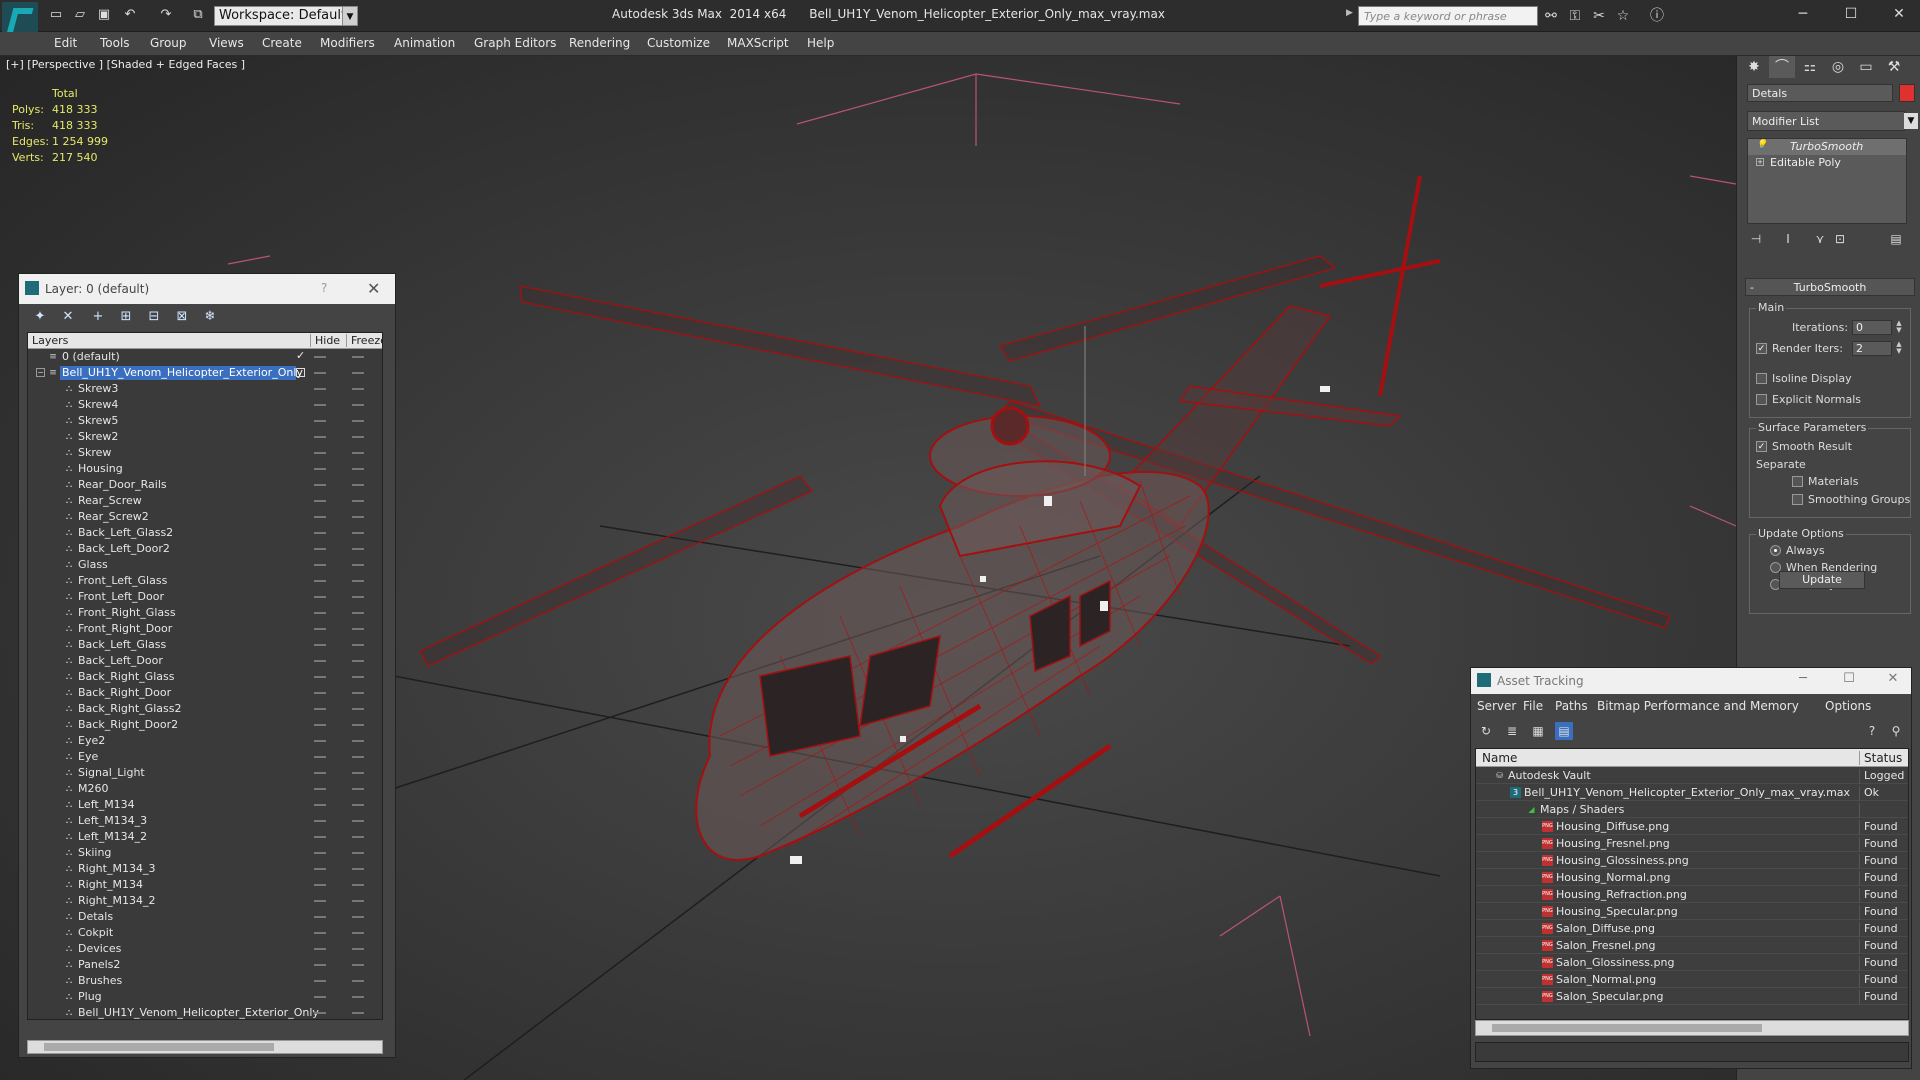  Describe the element at coordinates (599, 43) in the screenshot. I see `menu-rendering: Rendering` at that location.